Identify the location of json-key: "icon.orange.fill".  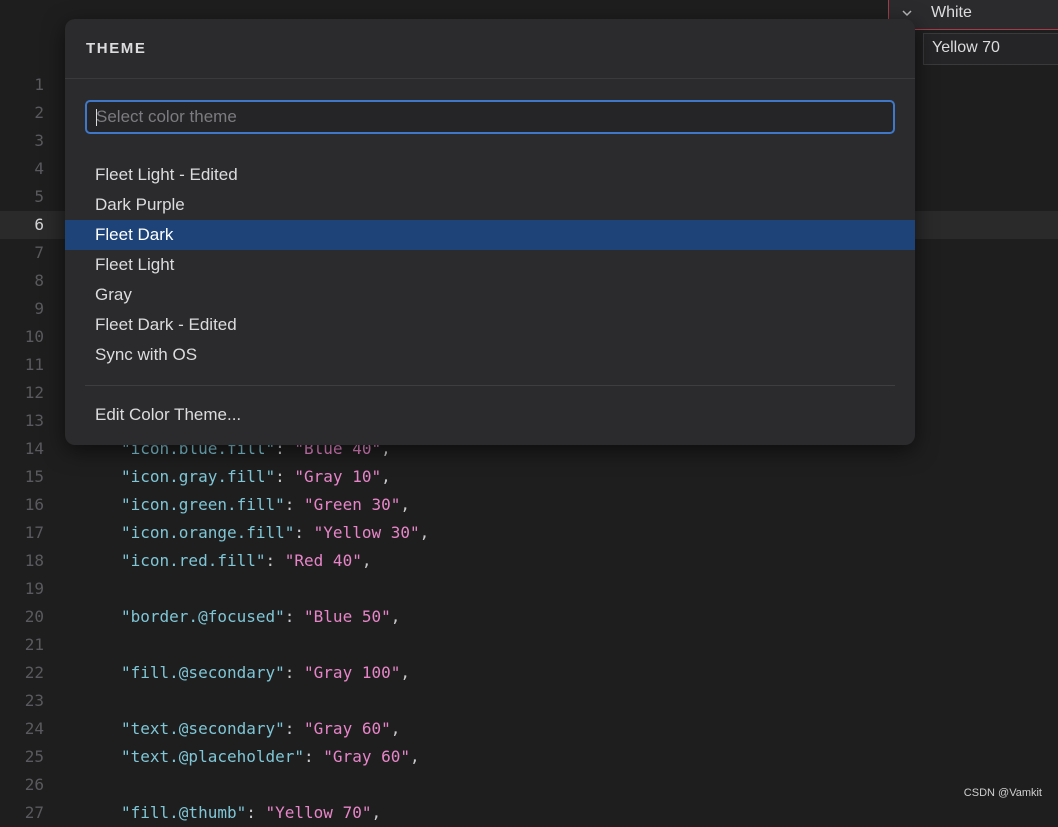
(208, 532).